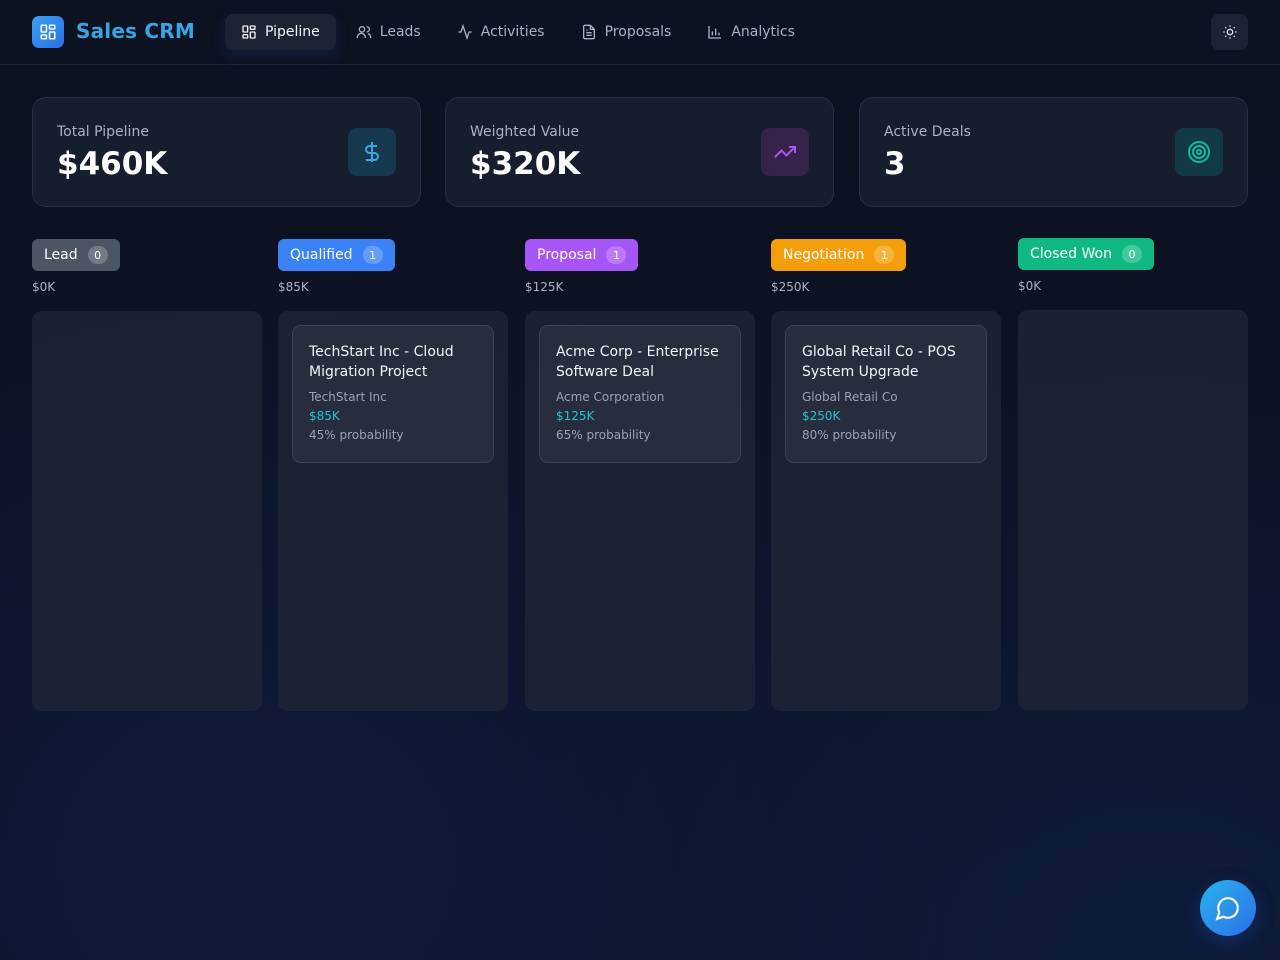  What do you see at coordinates (821, 416) in the screenshot?
I see `deal-value: $250K` at bounding box center [821, 416].